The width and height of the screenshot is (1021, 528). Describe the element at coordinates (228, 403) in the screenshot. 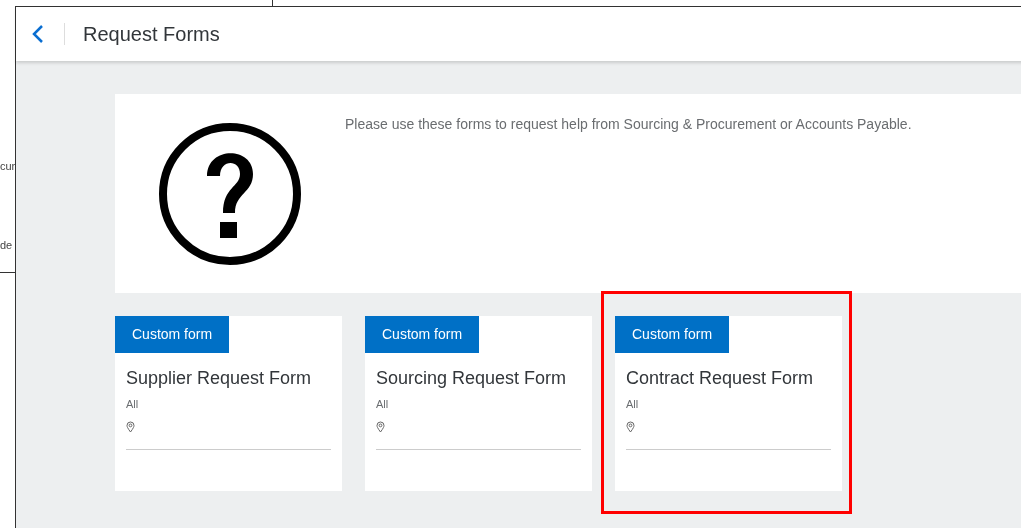

I see `form-card: Custom form Supplier Request Form All` at that location.